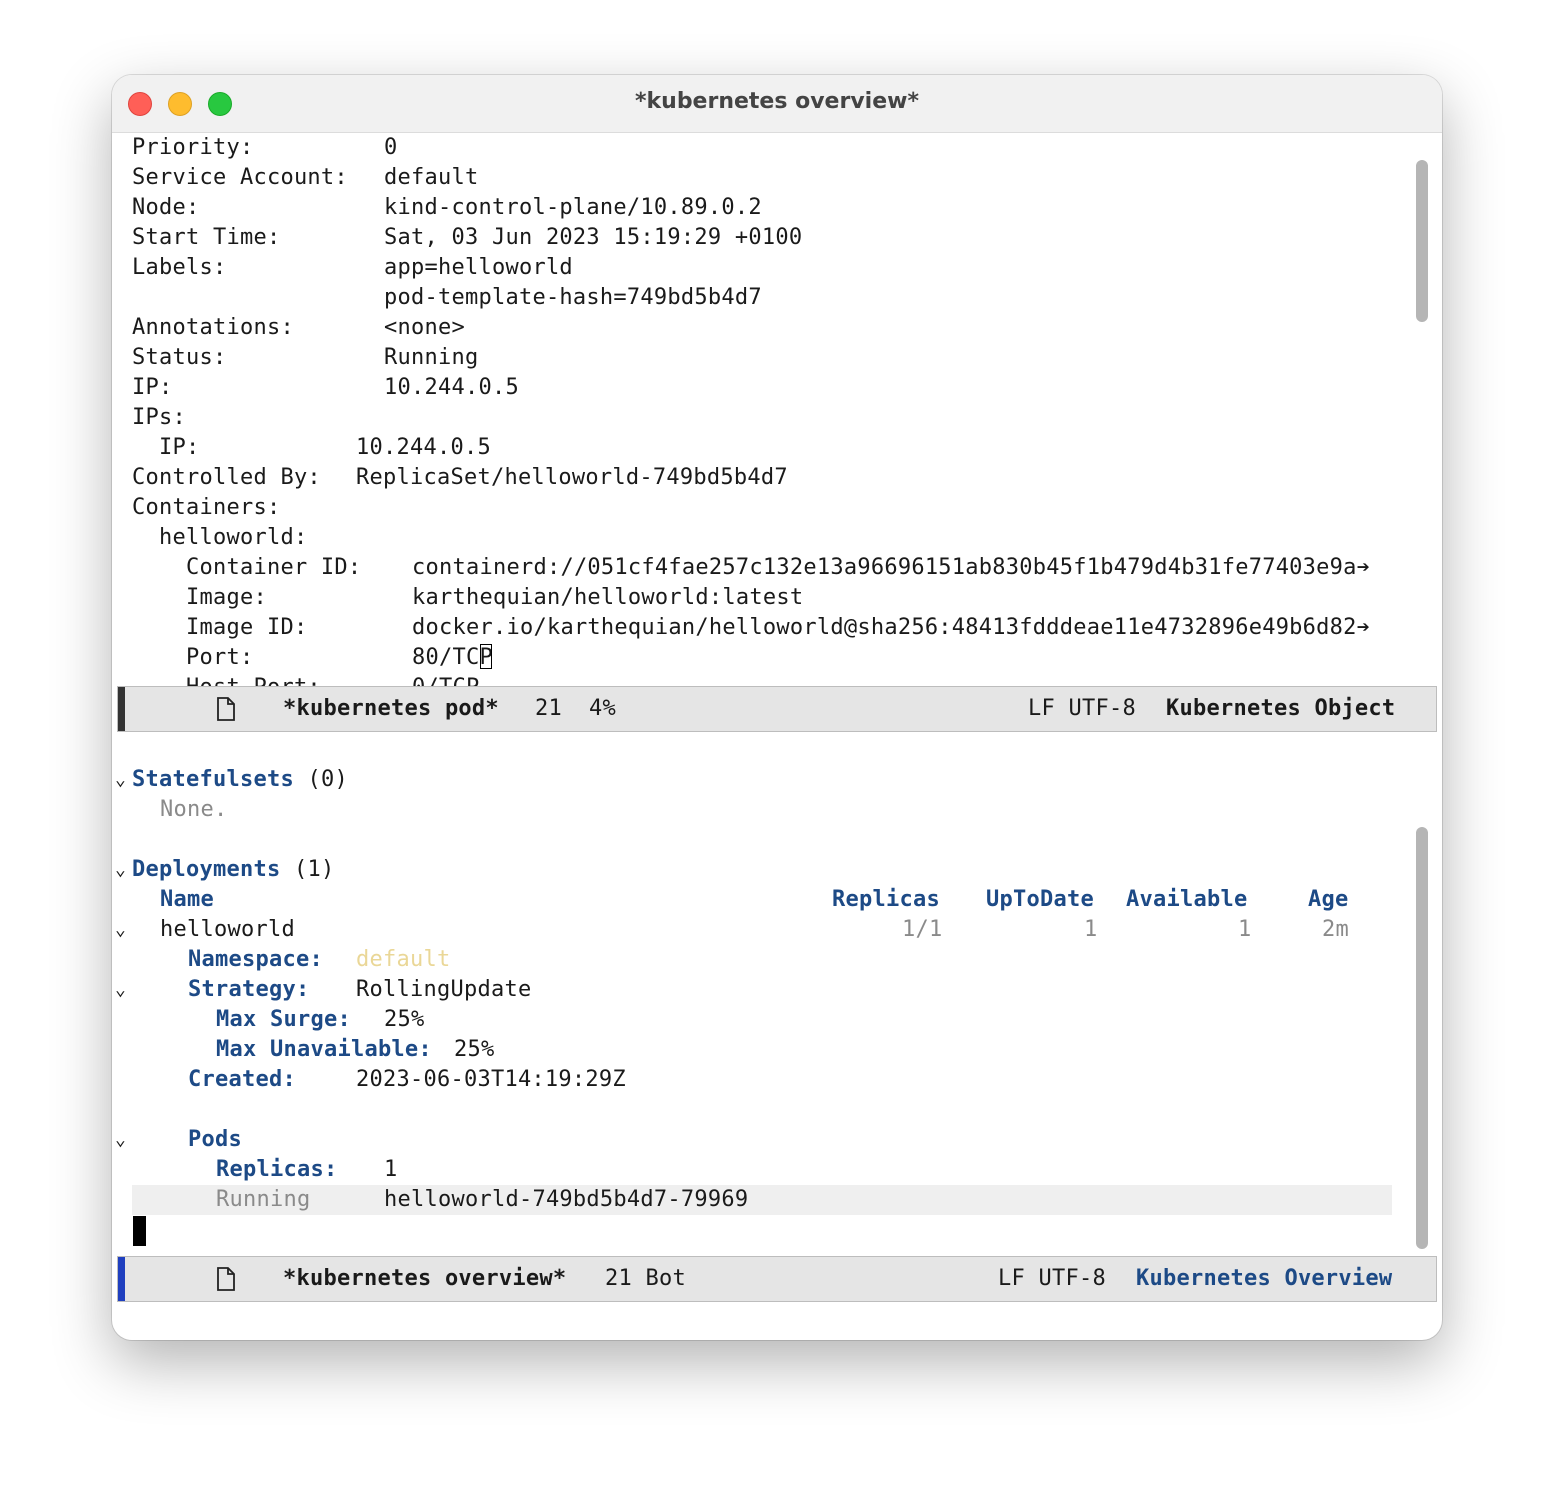 The image size is (1554, 1488). What do you see at coordinates (1187, 899) in the screenshot?
I see `column-header-available: Available` at bounding box center [1187, 899].